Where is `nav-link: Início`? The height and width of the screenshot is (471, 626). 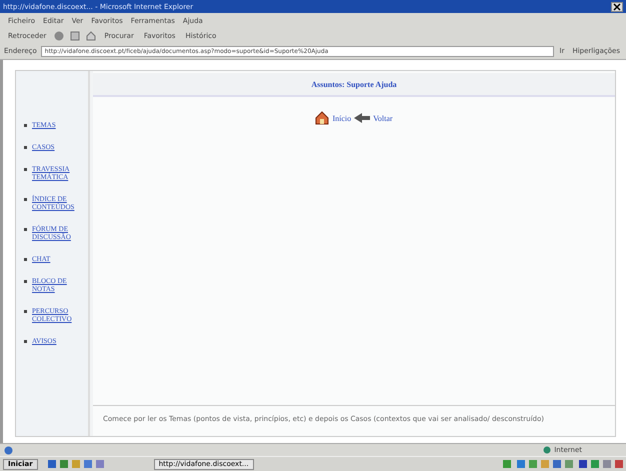 nav-link: Início is located at coordinates (342, 118).